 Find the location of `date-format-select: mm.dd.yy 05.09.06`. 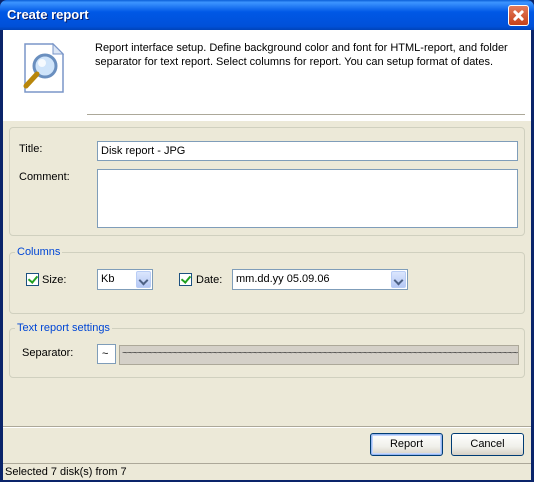

date-format-select: mm.dd.yy 05.09.06 is located at coordinates (320, 279).